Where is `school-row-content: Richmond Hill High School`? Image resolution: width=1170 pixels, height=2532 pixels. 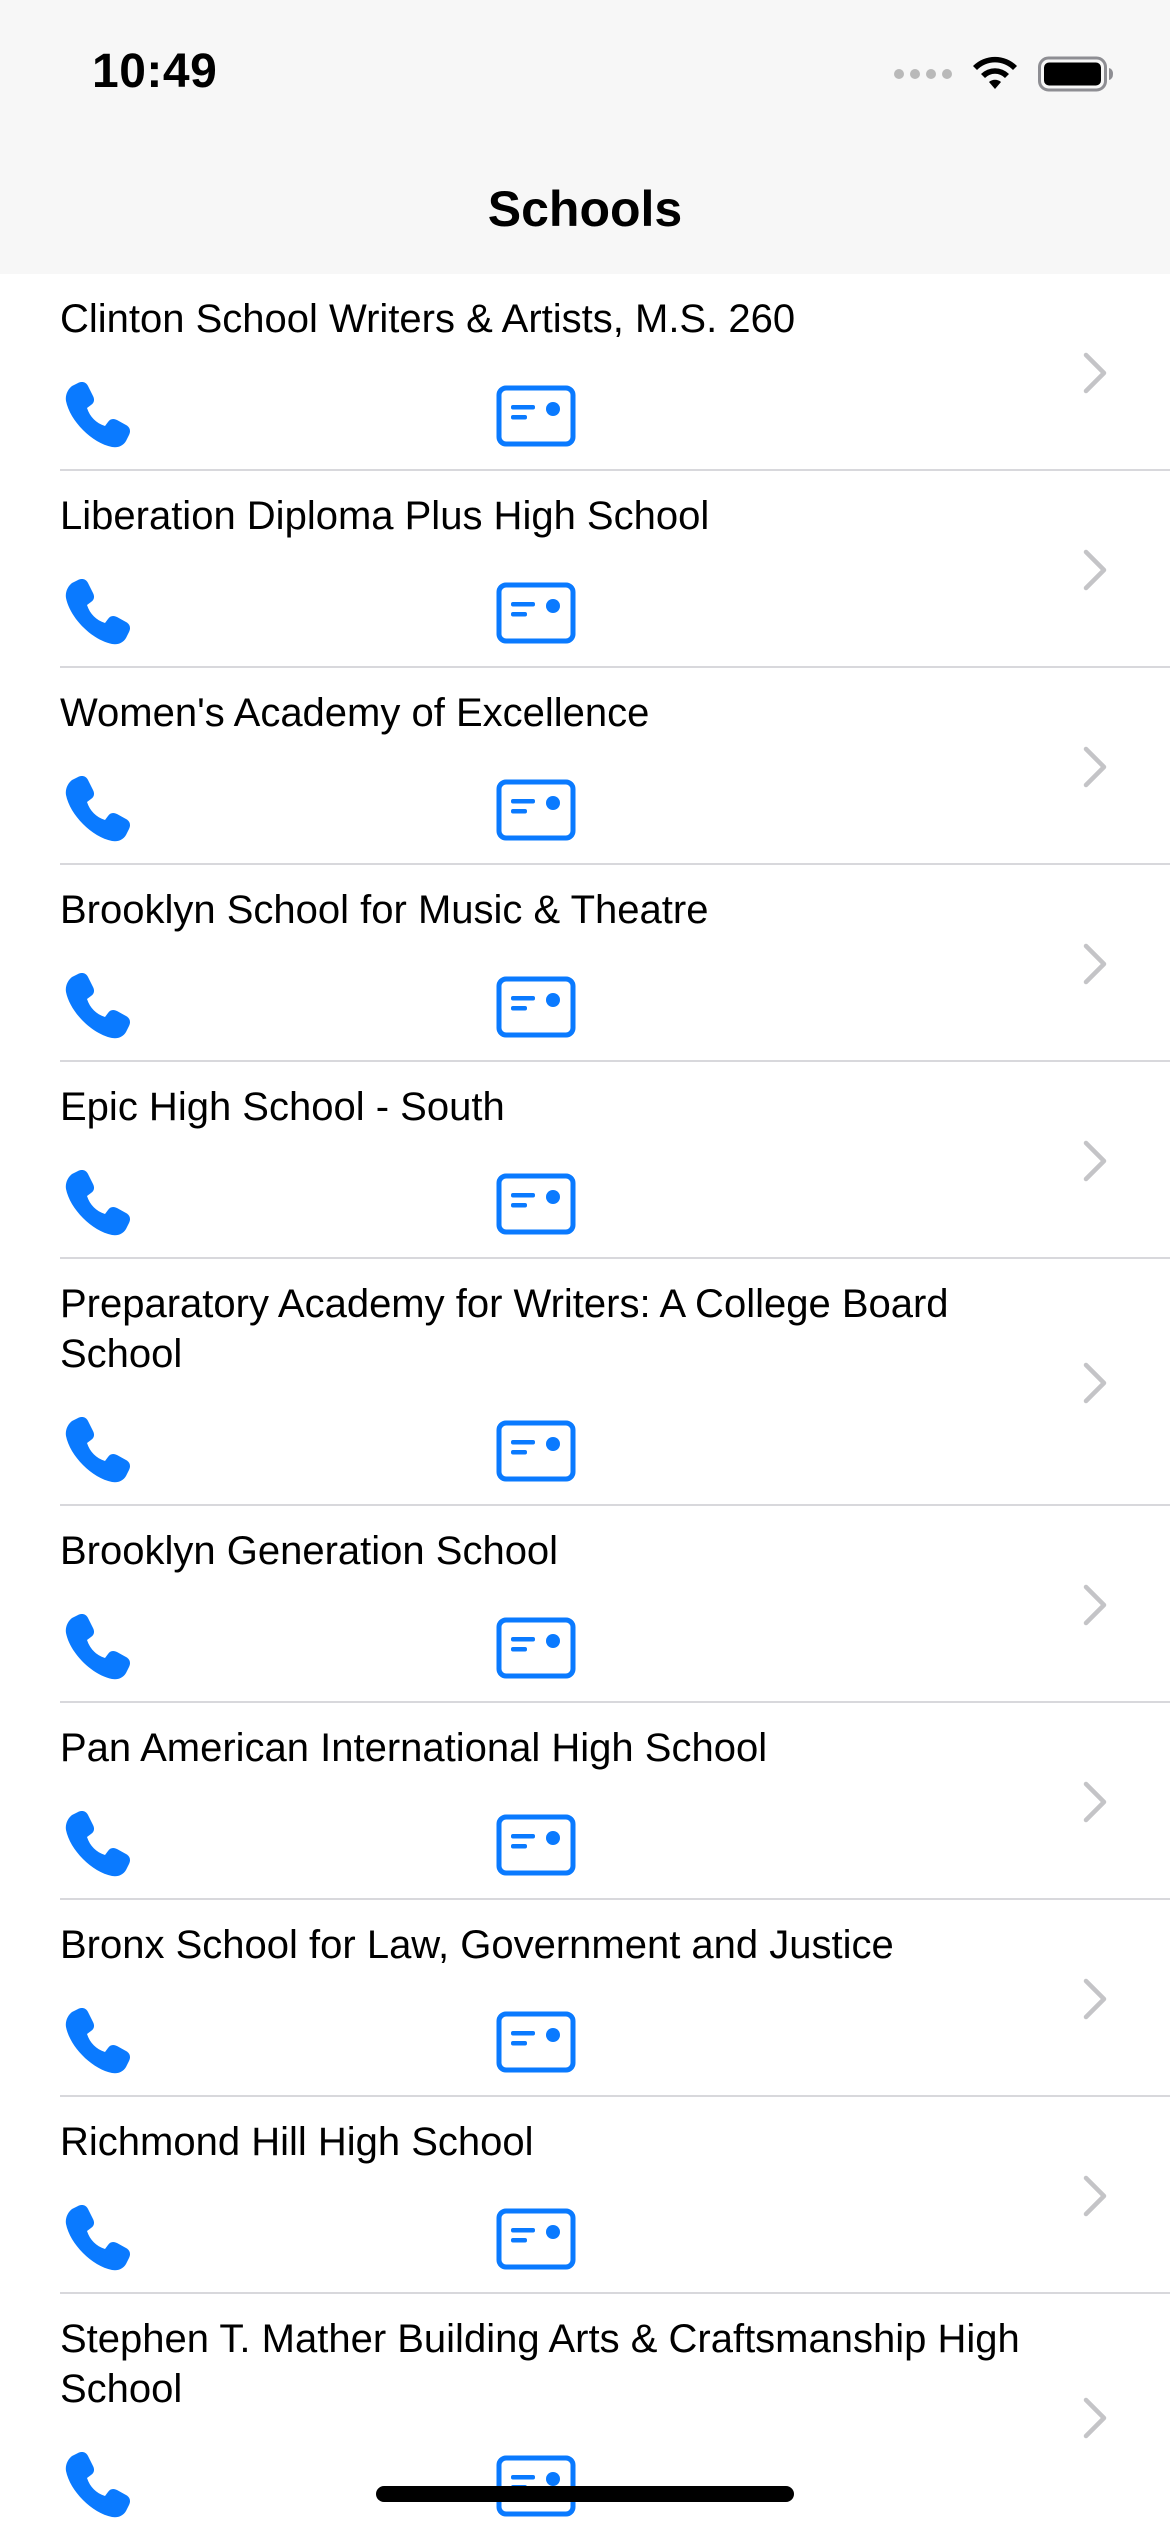
school-row-content: Richmond Hill High School is located at coordinates (615, 2195).